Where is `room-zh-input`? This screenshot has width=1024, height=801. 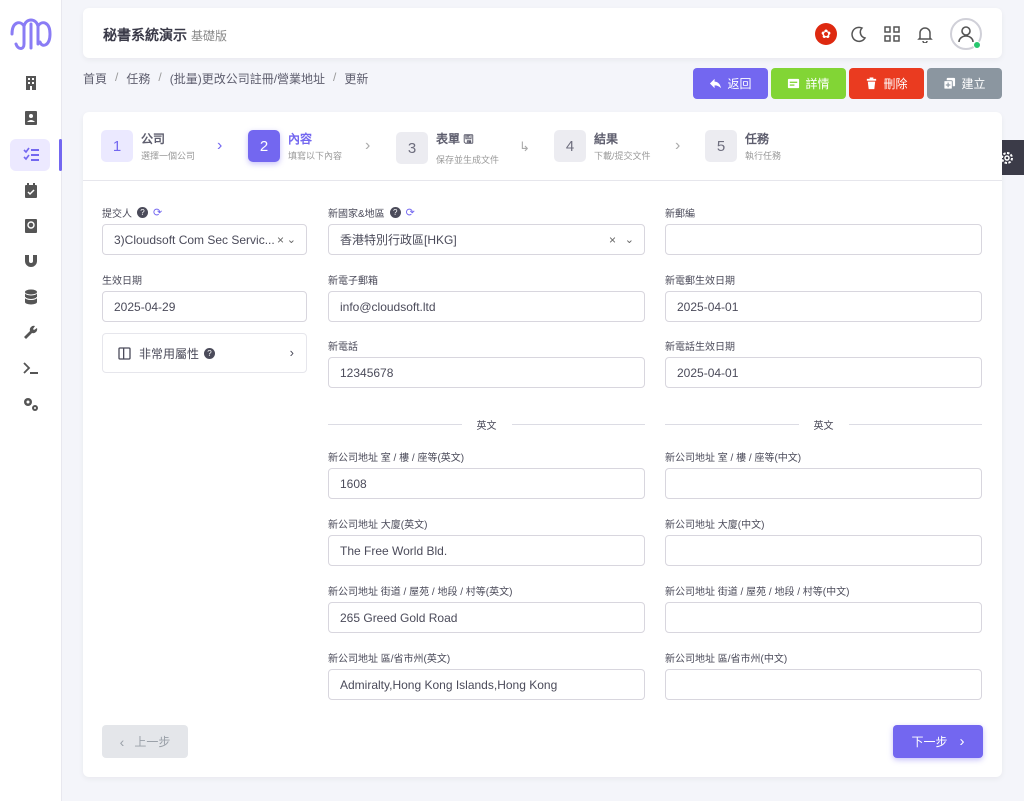
room-zh-input is located at coordinates (823, 483).